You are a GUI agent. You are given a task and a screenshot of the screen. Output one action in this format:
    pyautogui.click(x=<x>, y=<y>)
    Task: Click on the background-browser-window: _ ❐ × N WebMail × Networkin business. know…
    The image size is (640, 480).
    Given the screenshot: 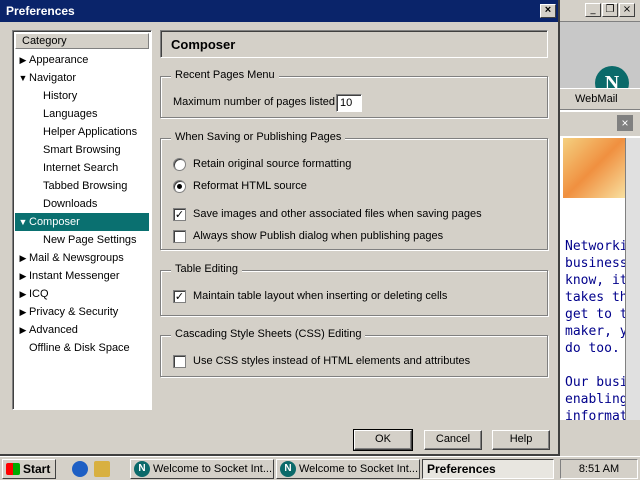 What is the action you would take?
    pyautogui.click(x=599, y=228)
    